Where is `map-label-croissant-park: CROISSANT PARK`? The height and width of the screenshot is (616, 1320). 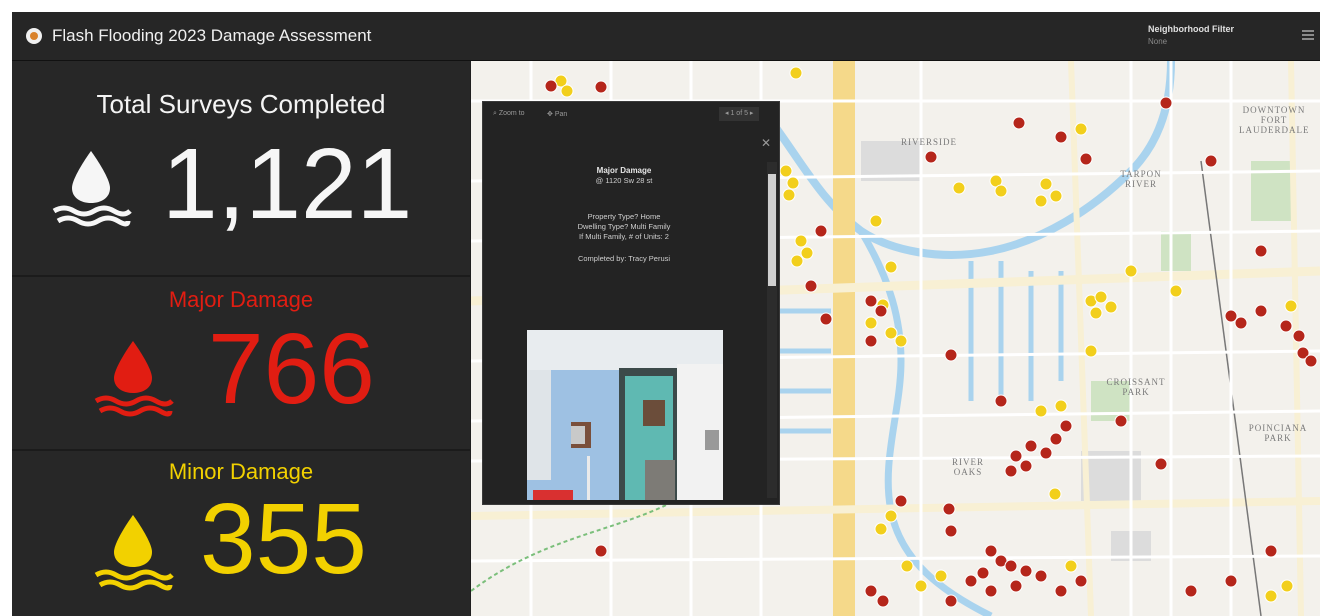
map-label-croissant-park: CROISSANT PARK is located at coordinates (1136, 387).